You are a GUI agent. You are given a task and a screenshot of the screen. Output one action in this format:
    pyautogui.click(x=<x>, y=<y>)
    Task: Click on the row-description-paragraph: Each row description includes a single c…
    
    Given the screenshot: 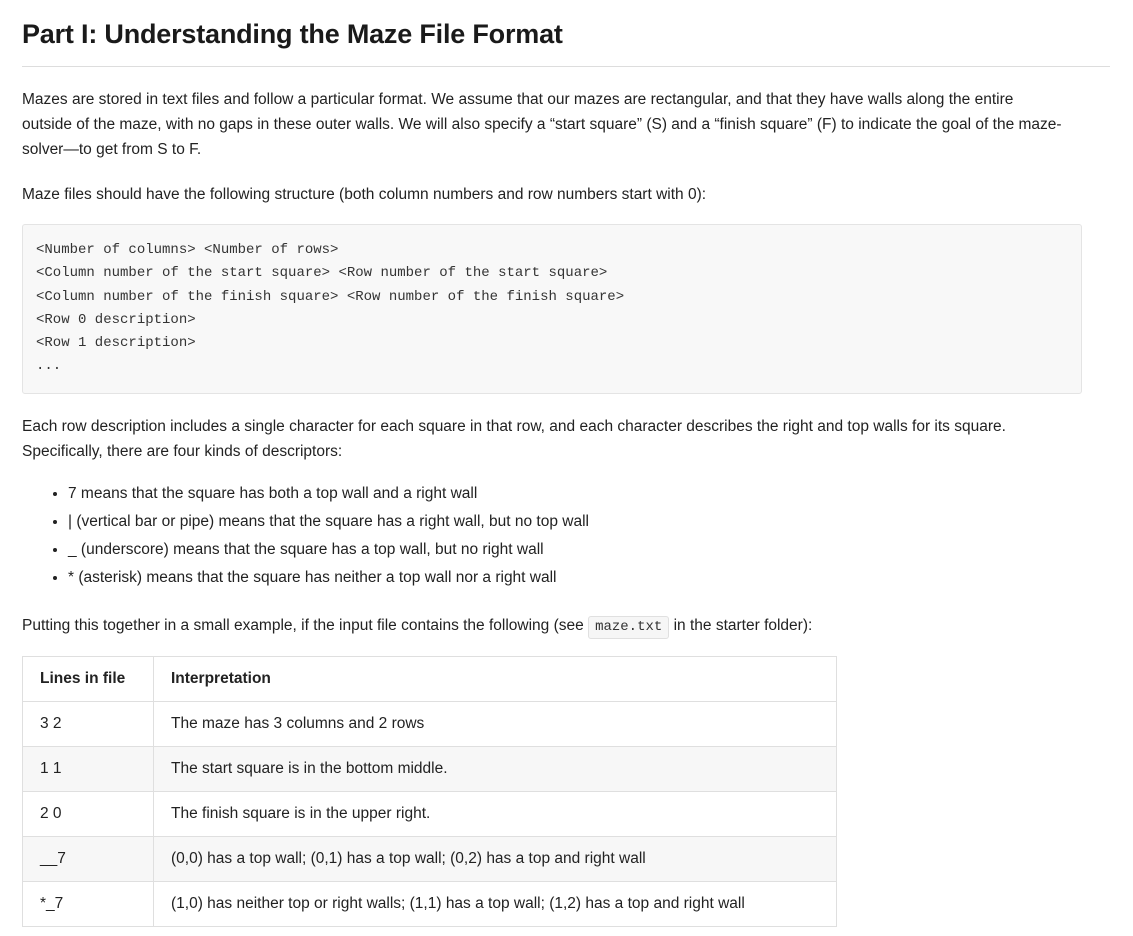 What is the action you would take?
    pyautogui.click(x=514, y=438)
    